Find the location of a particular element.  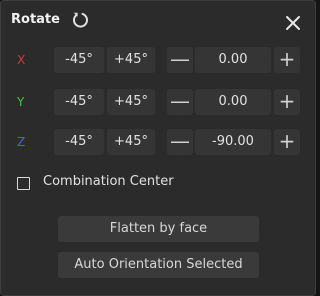

axis-label-x: X is located at coordinates (21, 60).